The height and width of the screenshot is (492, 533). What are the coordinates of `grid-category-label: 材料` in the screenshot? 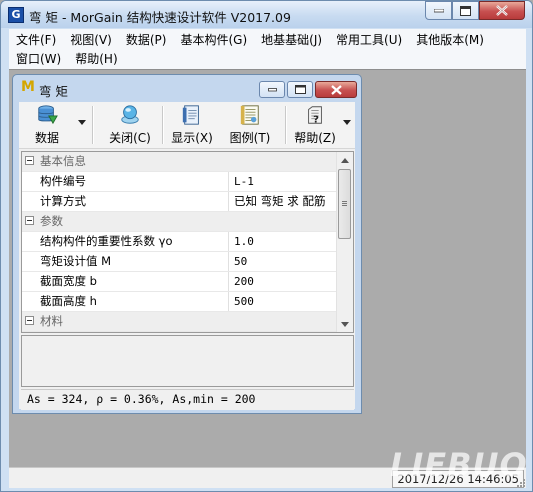 It's located at (51, 321).